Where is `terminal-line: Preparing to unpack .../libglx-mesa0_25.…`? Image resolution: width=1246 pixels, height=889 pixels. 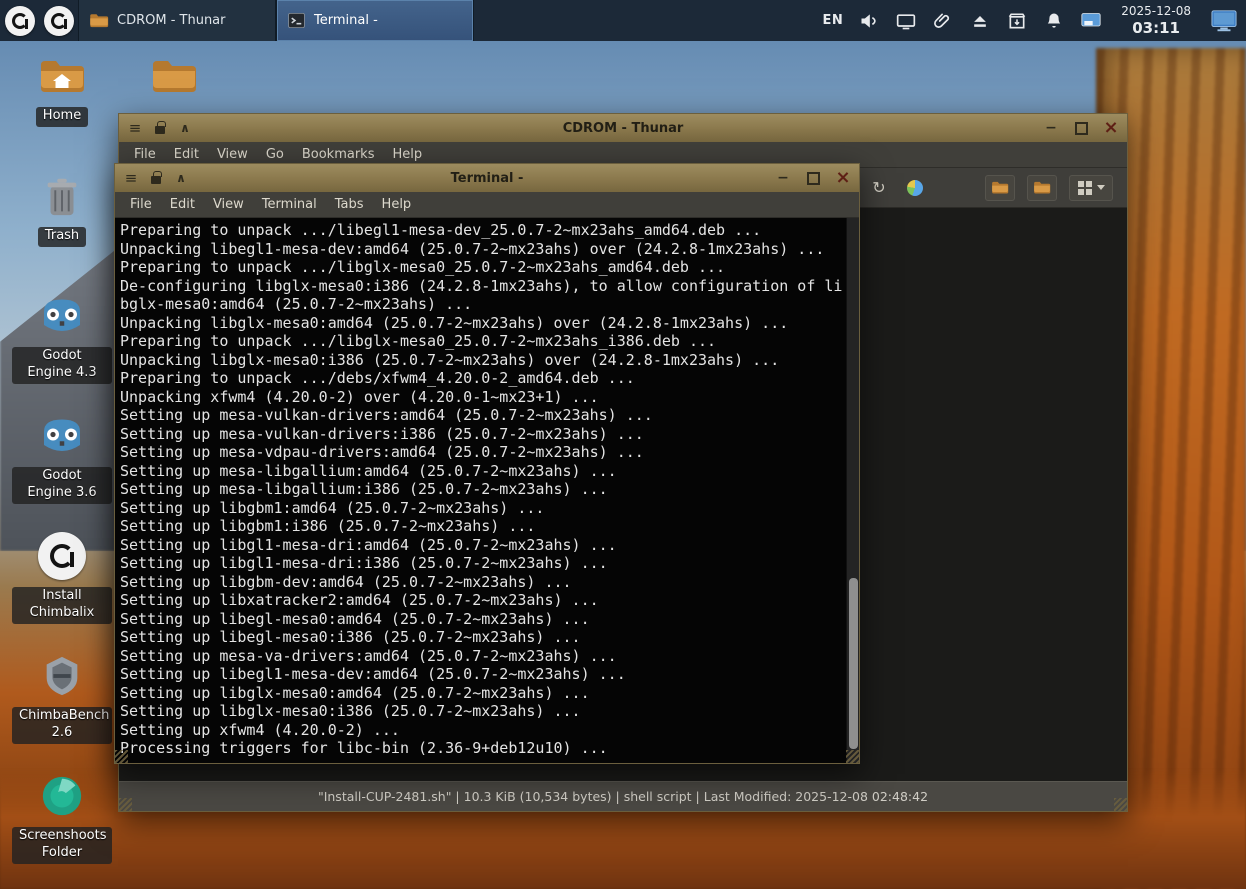 terminal-line: Preparing to unpack .../libglx-mesa0_25.… is located at coordinates (423, 267).